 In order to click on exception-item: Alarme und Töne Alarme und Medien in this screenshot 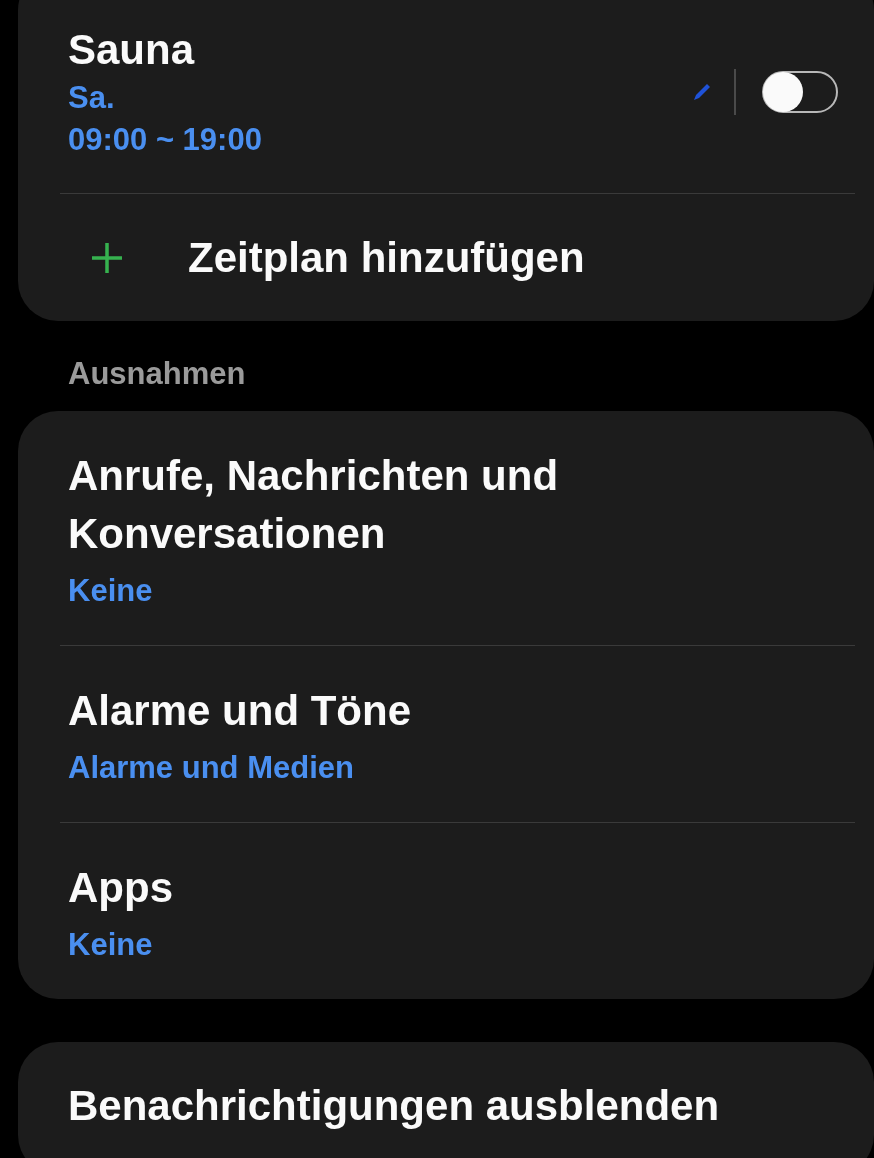, I will do `click(446, 734)`.